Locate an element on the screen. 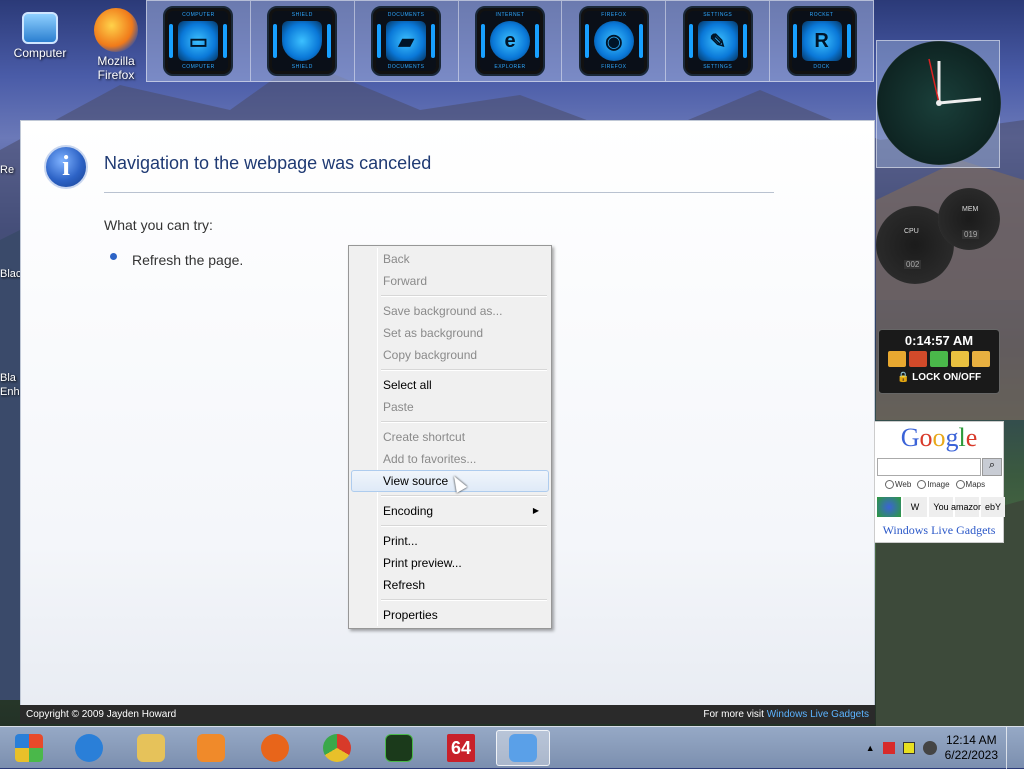 The image size is (1024, 769). cpu-label: CPU is located at coordinates (911, 231).